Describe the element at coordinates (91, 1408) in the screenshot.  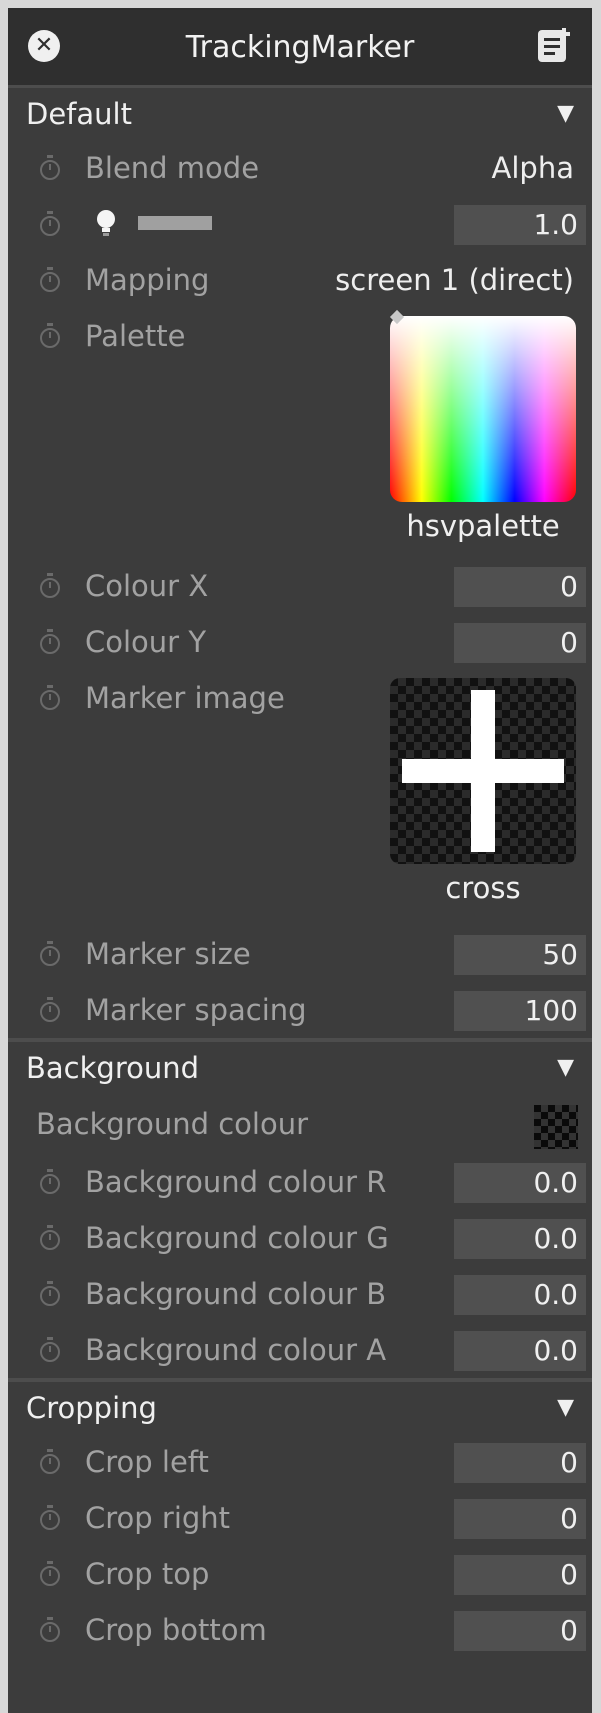
I see `section-label: Cropping` at that location.